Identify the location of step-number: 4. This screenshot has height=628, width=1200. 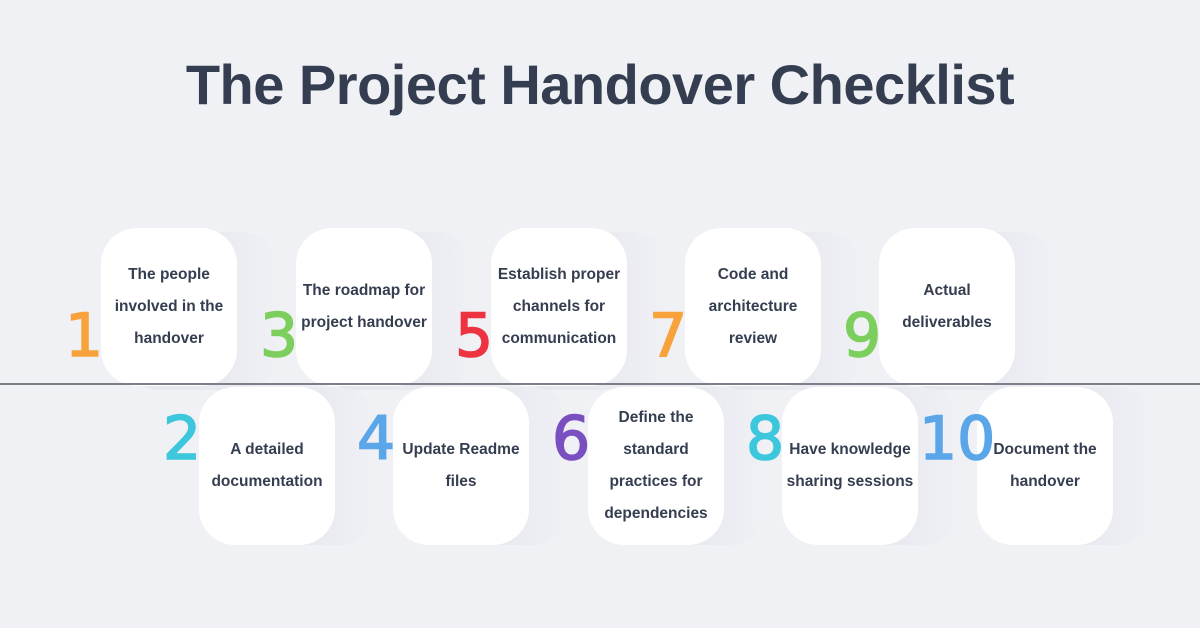
(376, 439).